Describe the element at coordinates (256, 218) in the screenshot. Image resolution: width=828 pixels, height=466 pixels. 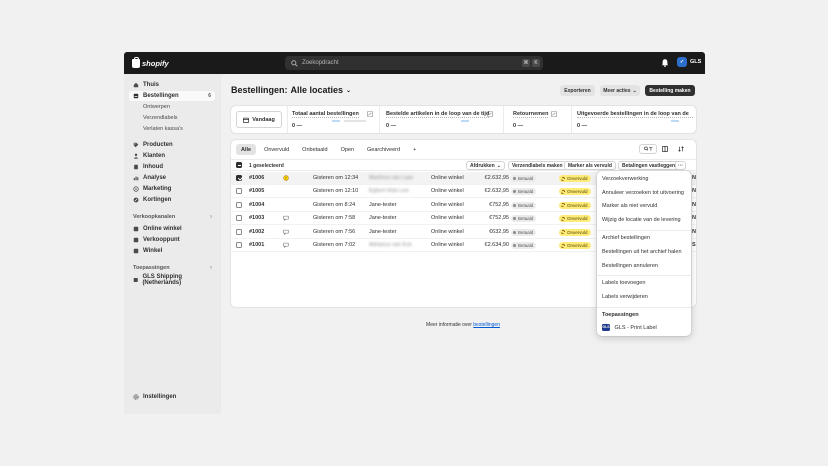
I see `order-number: #1003` at that location.